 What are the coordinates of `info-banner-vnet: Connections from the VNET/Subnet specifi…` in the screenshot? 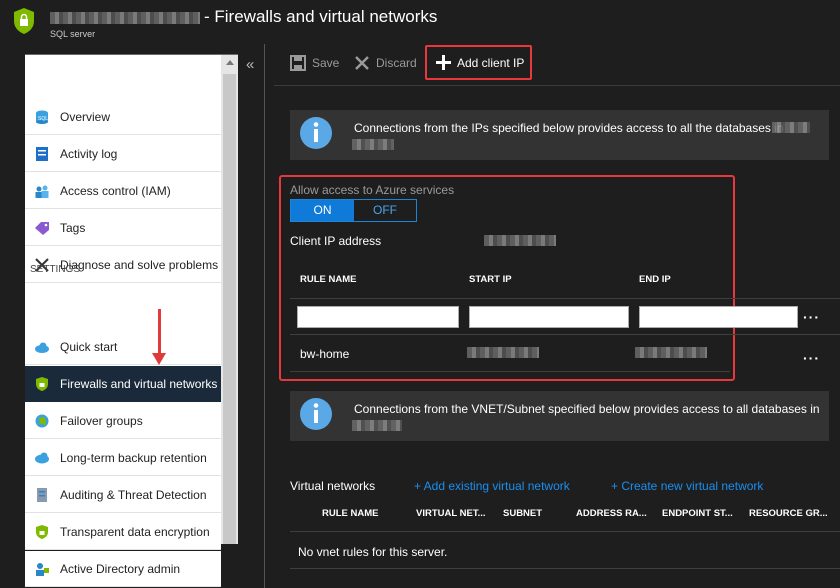 It's located at (559, 416).